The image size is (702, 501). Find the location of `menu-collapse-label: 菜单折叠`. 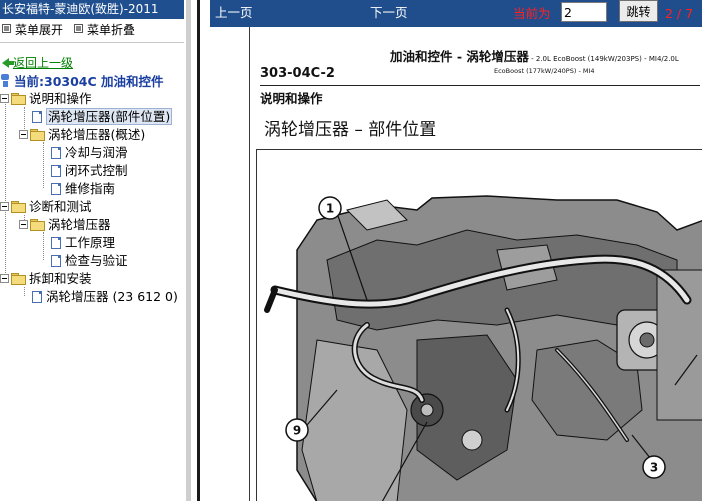

menu-collapse-label: 菜单折叠 is located at coordinates (111, 30).